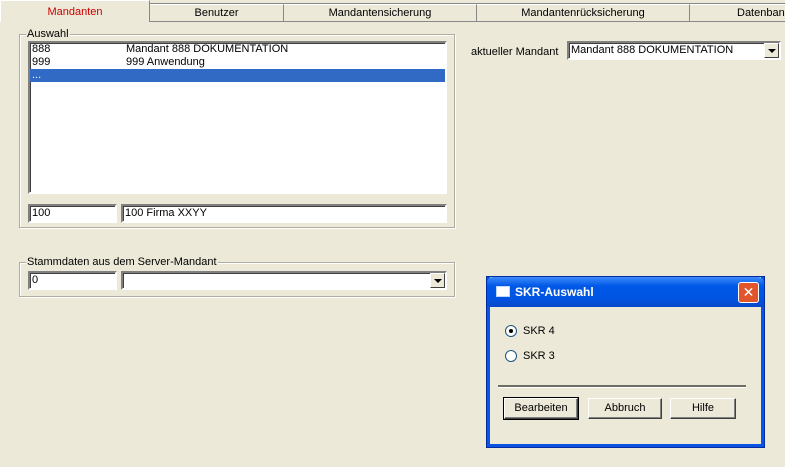 The width and height of the screenshot is (785, 467). What do you see at coordinates (48, 34) in the screenshot?
I see `auswahl-group-title: Auswahl` at bounding box center [48, 34].